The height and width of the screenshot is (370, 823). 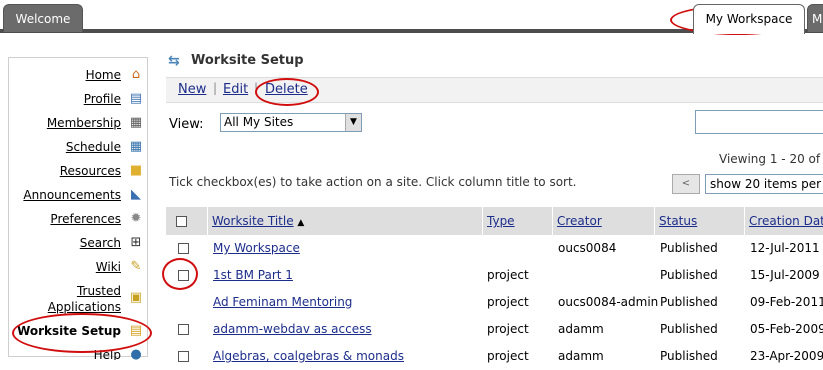 I want to click on nav-item-preferences: Preferences ✹, so click(x=78, y=220).